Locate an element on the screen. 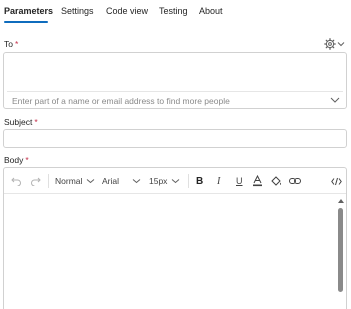 The image size is (351, 309). formatting-toolbar: Normal Arial 15px B I U is located at coordinates (175, 181).